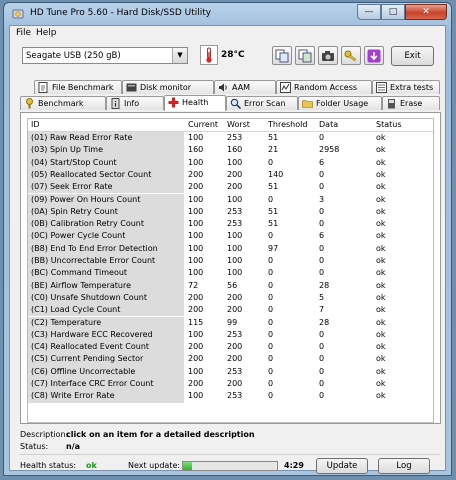  What do you see at coordinates (46, 33) in the screenshot?
I see `menu-help: Help` at bounding box center [46, 33].